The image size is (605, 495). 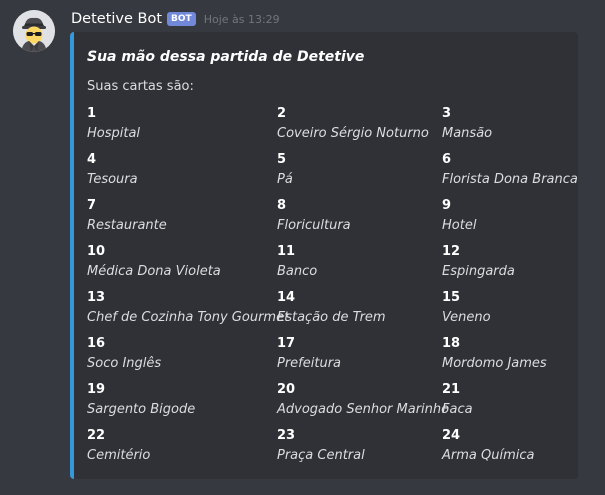 What do you see at coordinates (116, 19) in the screenshot?
I see `username: Detetive Bot` at bounding box center [116, 19].